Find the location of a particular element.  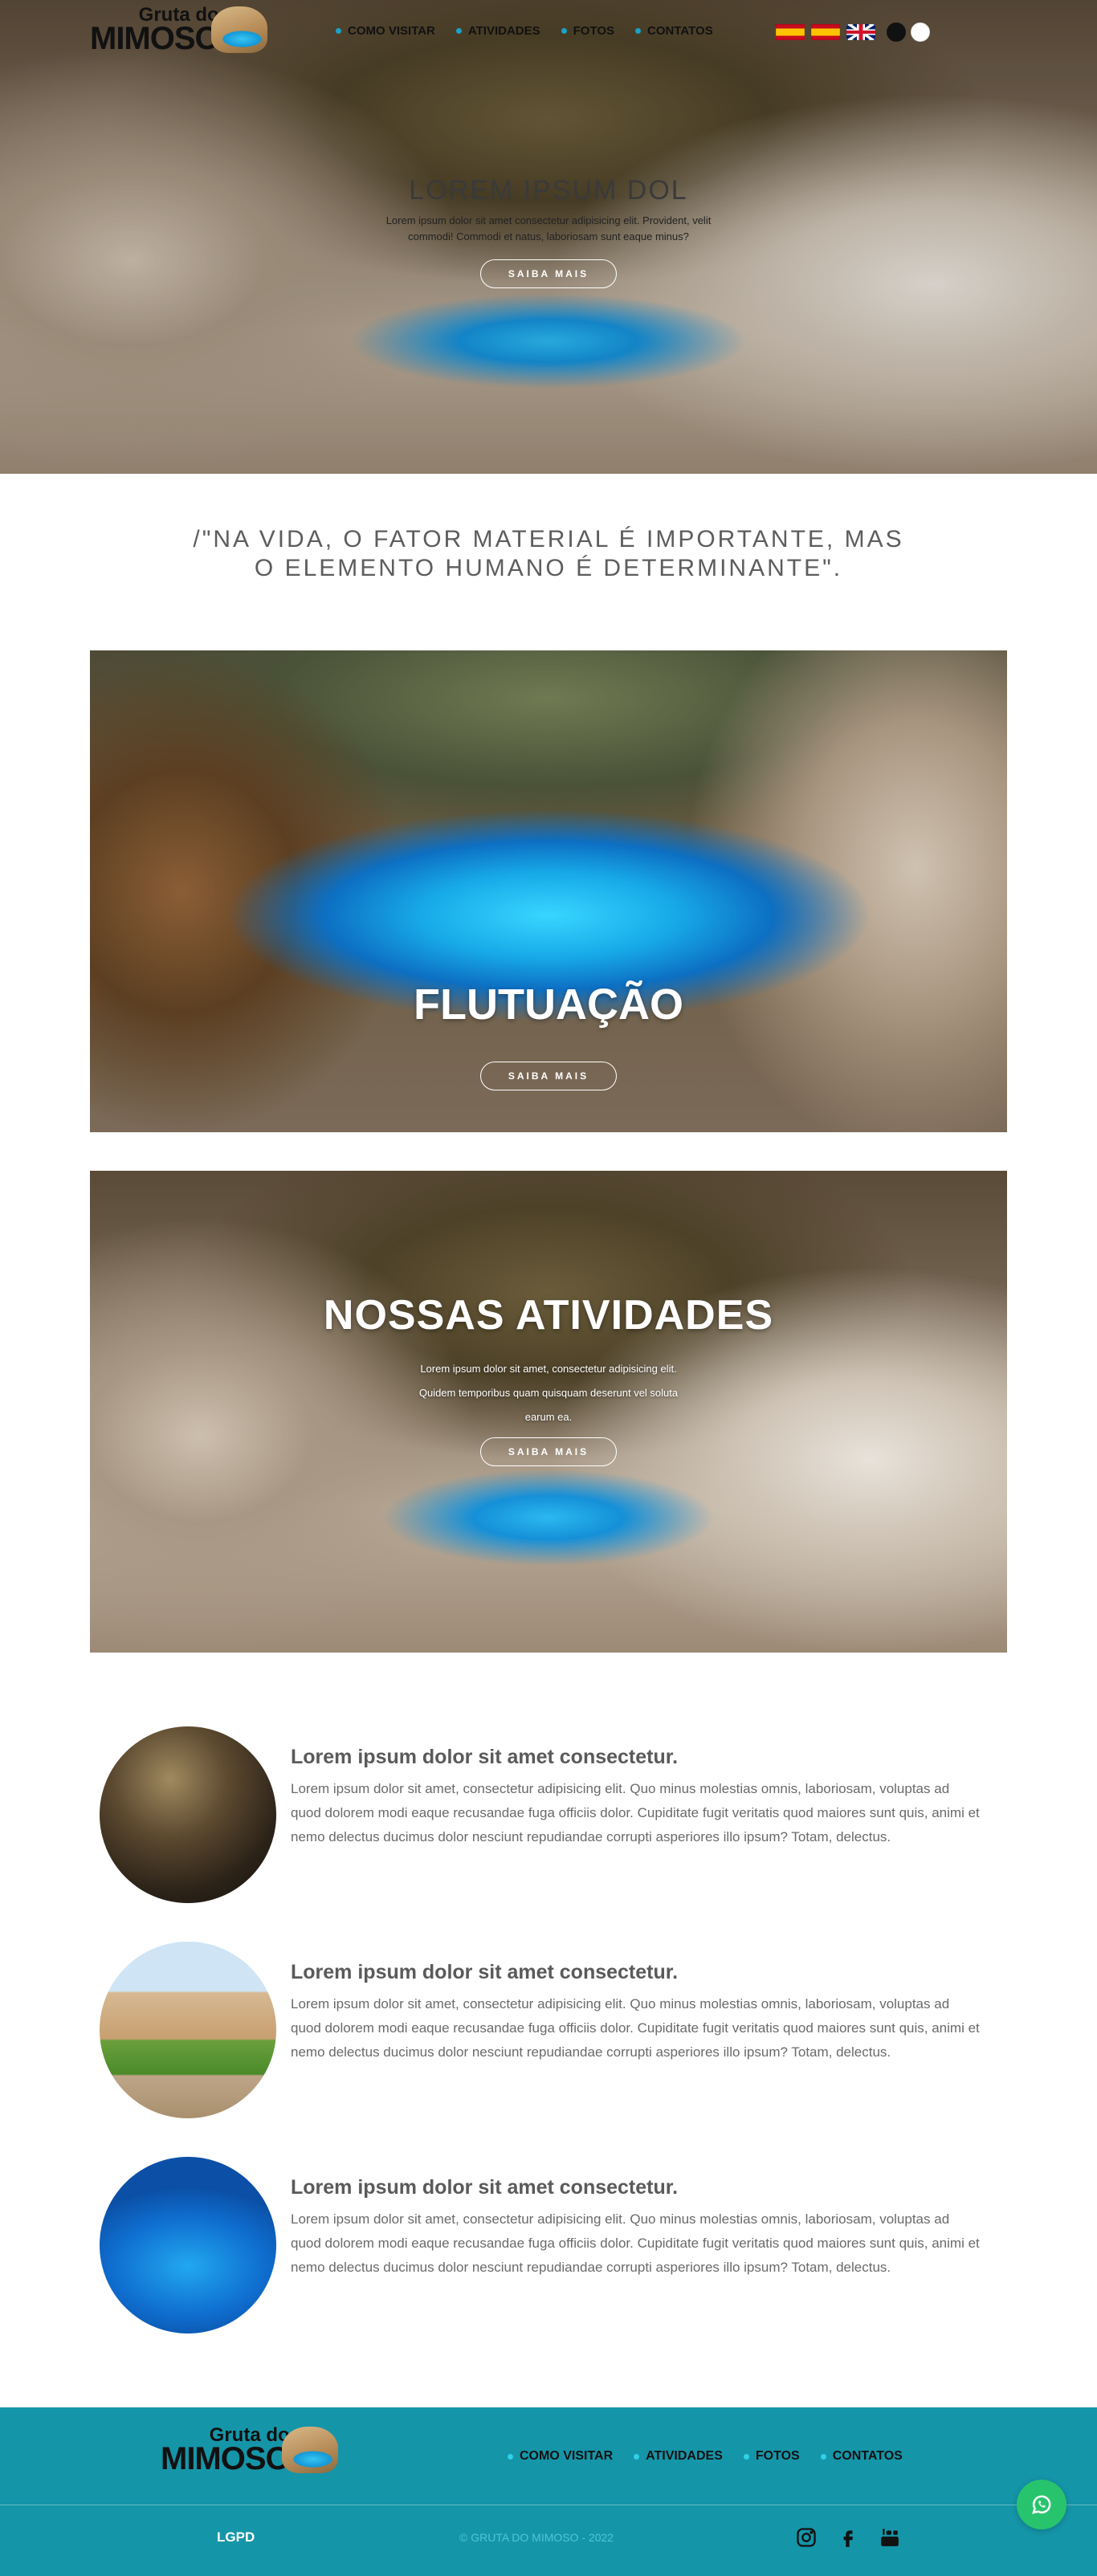

whatsapp-icon is located at coordinates (1041, 2504).